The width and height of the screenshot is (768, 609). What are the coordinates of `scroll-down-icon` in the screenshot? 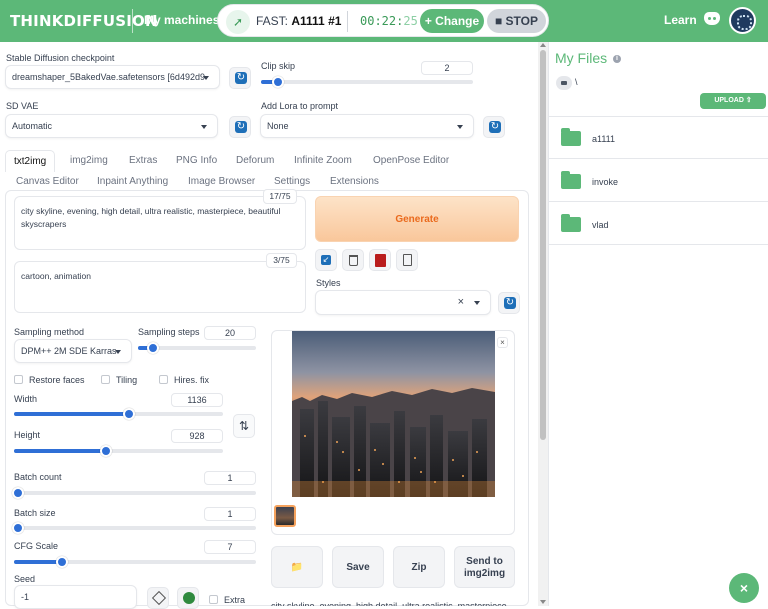 It's located at (543, 602).